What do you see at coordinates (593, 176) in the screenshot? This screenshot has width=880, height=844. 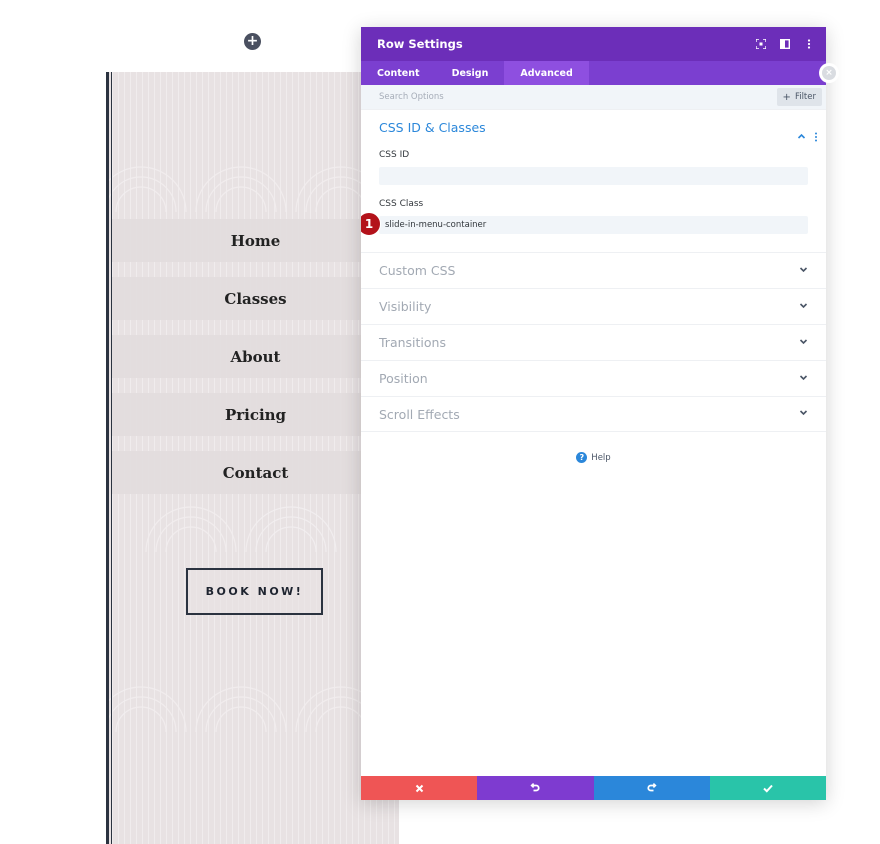 I see `css-id-field` at bounding box center [593, 176].